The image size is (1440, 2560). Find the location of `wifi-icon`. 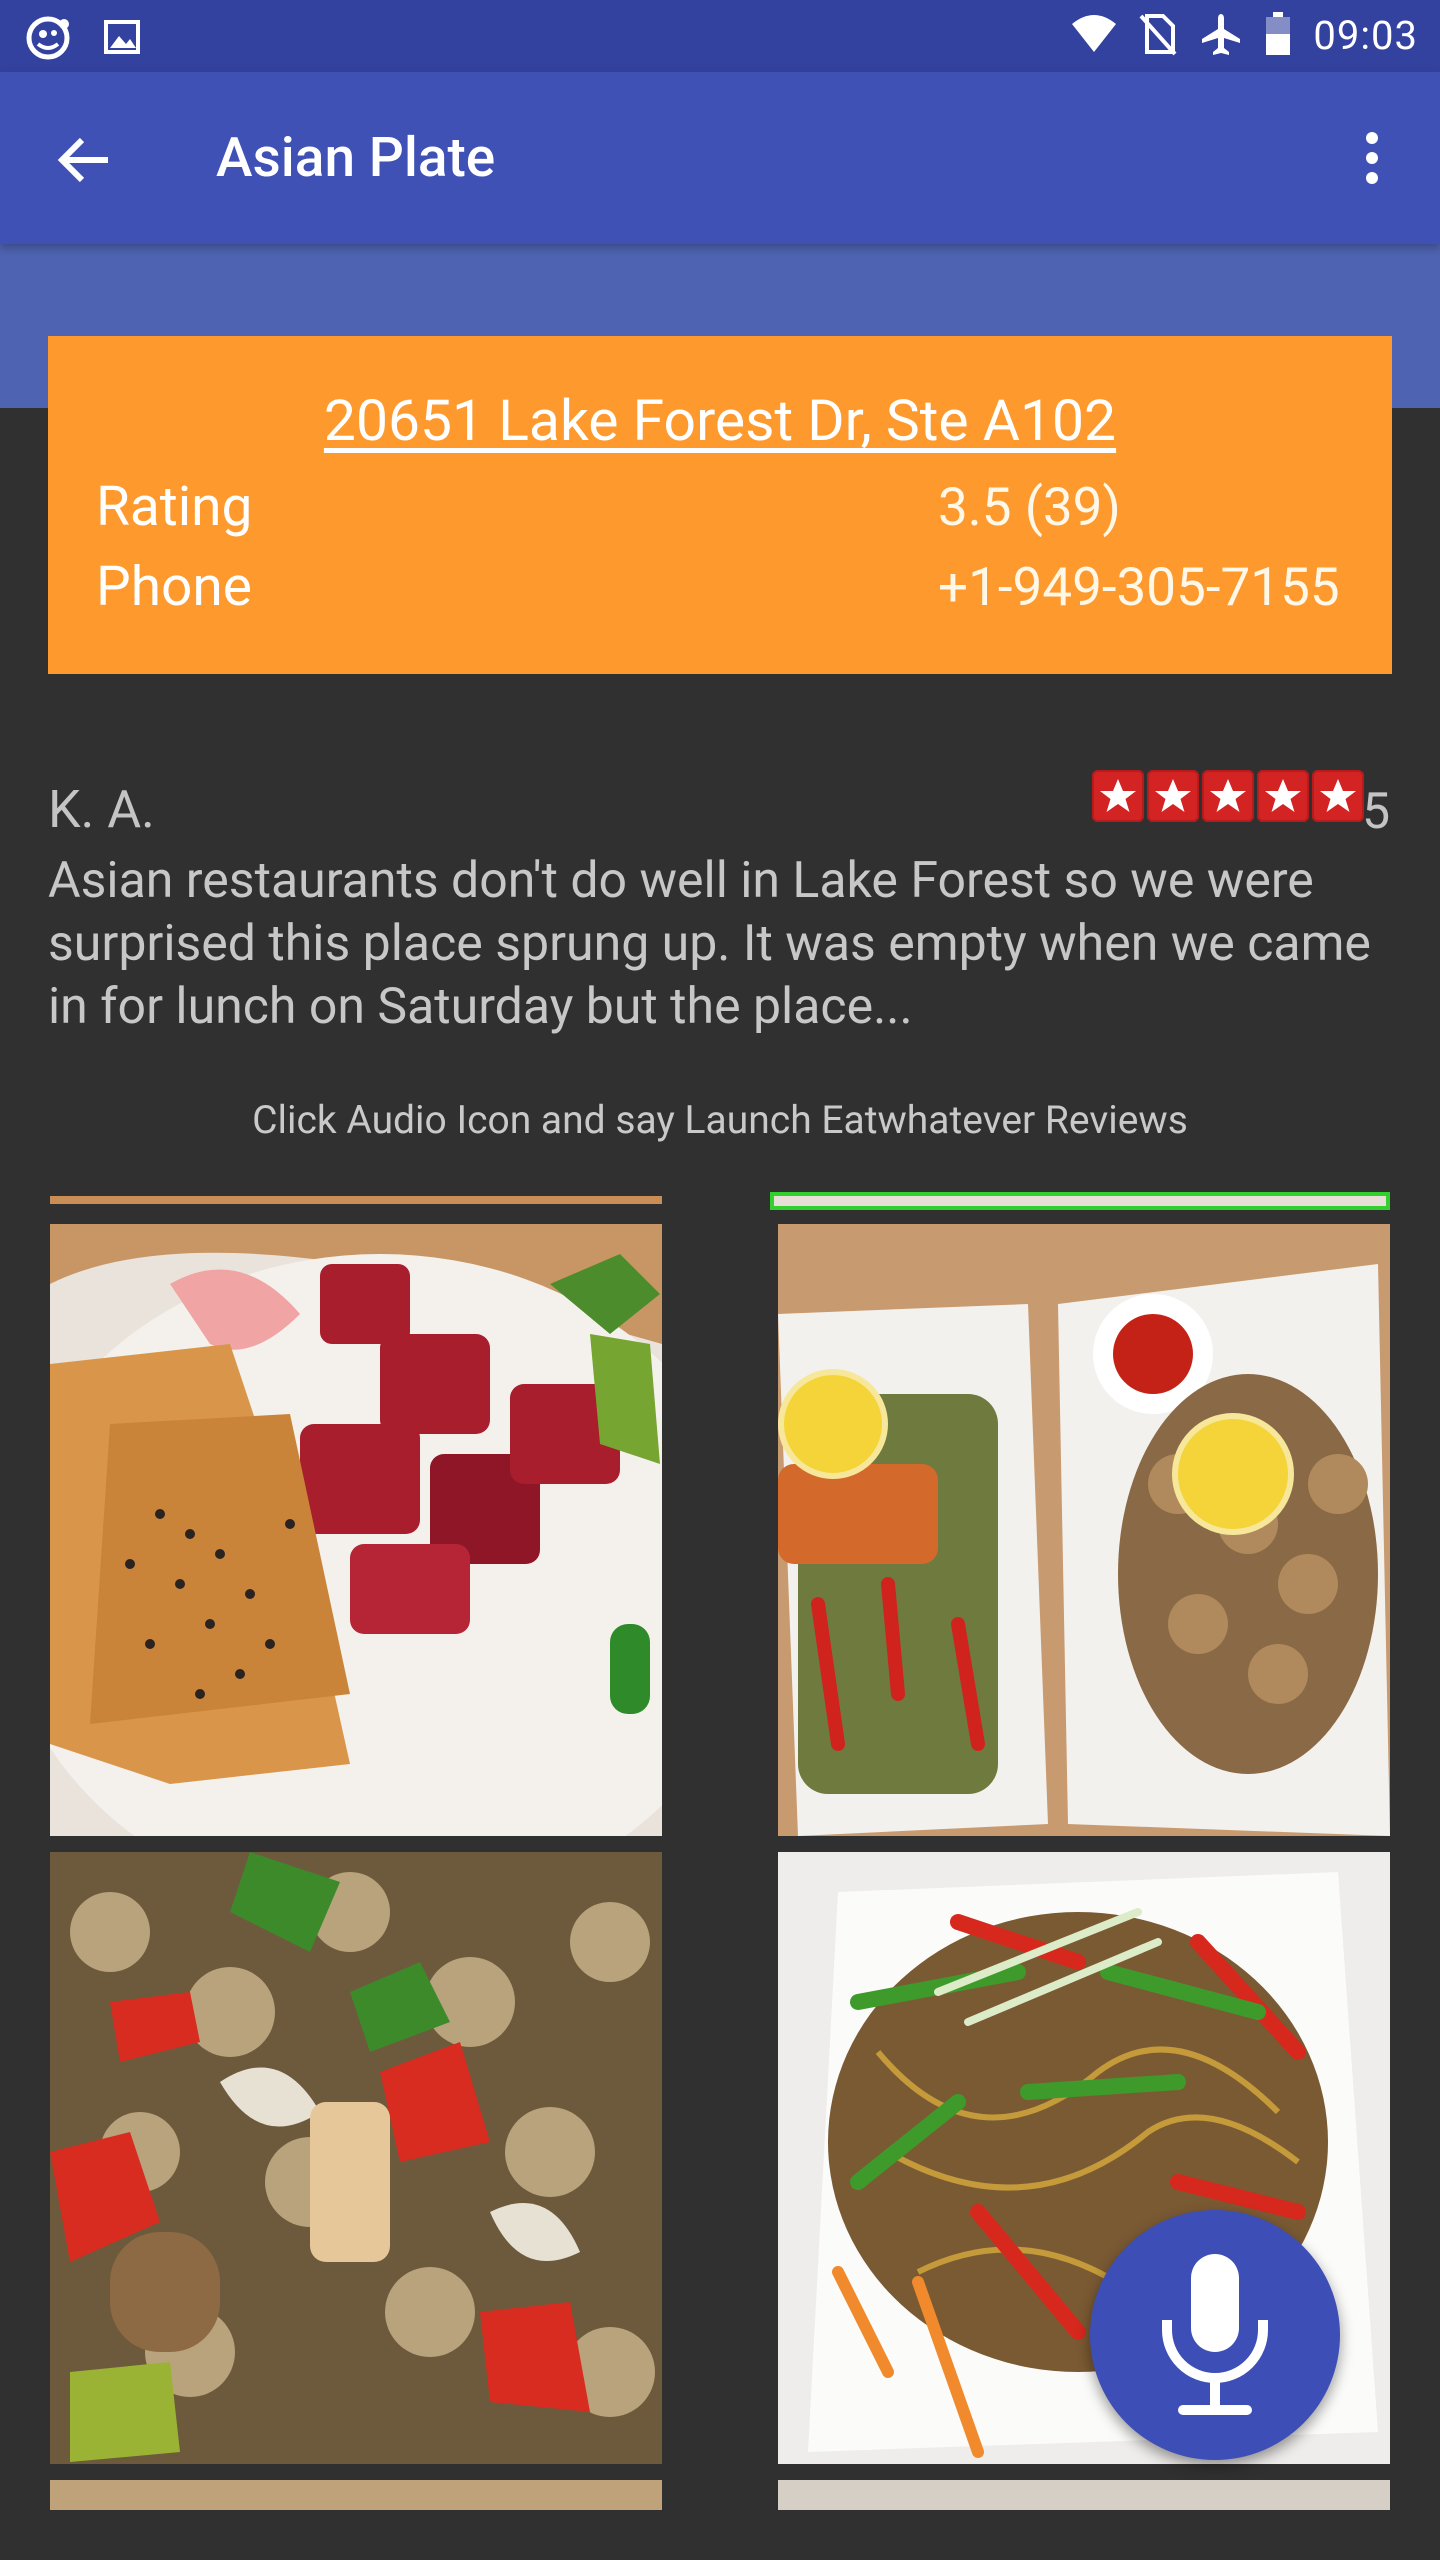

wifi-icon is located at coordinates (1094, 36).